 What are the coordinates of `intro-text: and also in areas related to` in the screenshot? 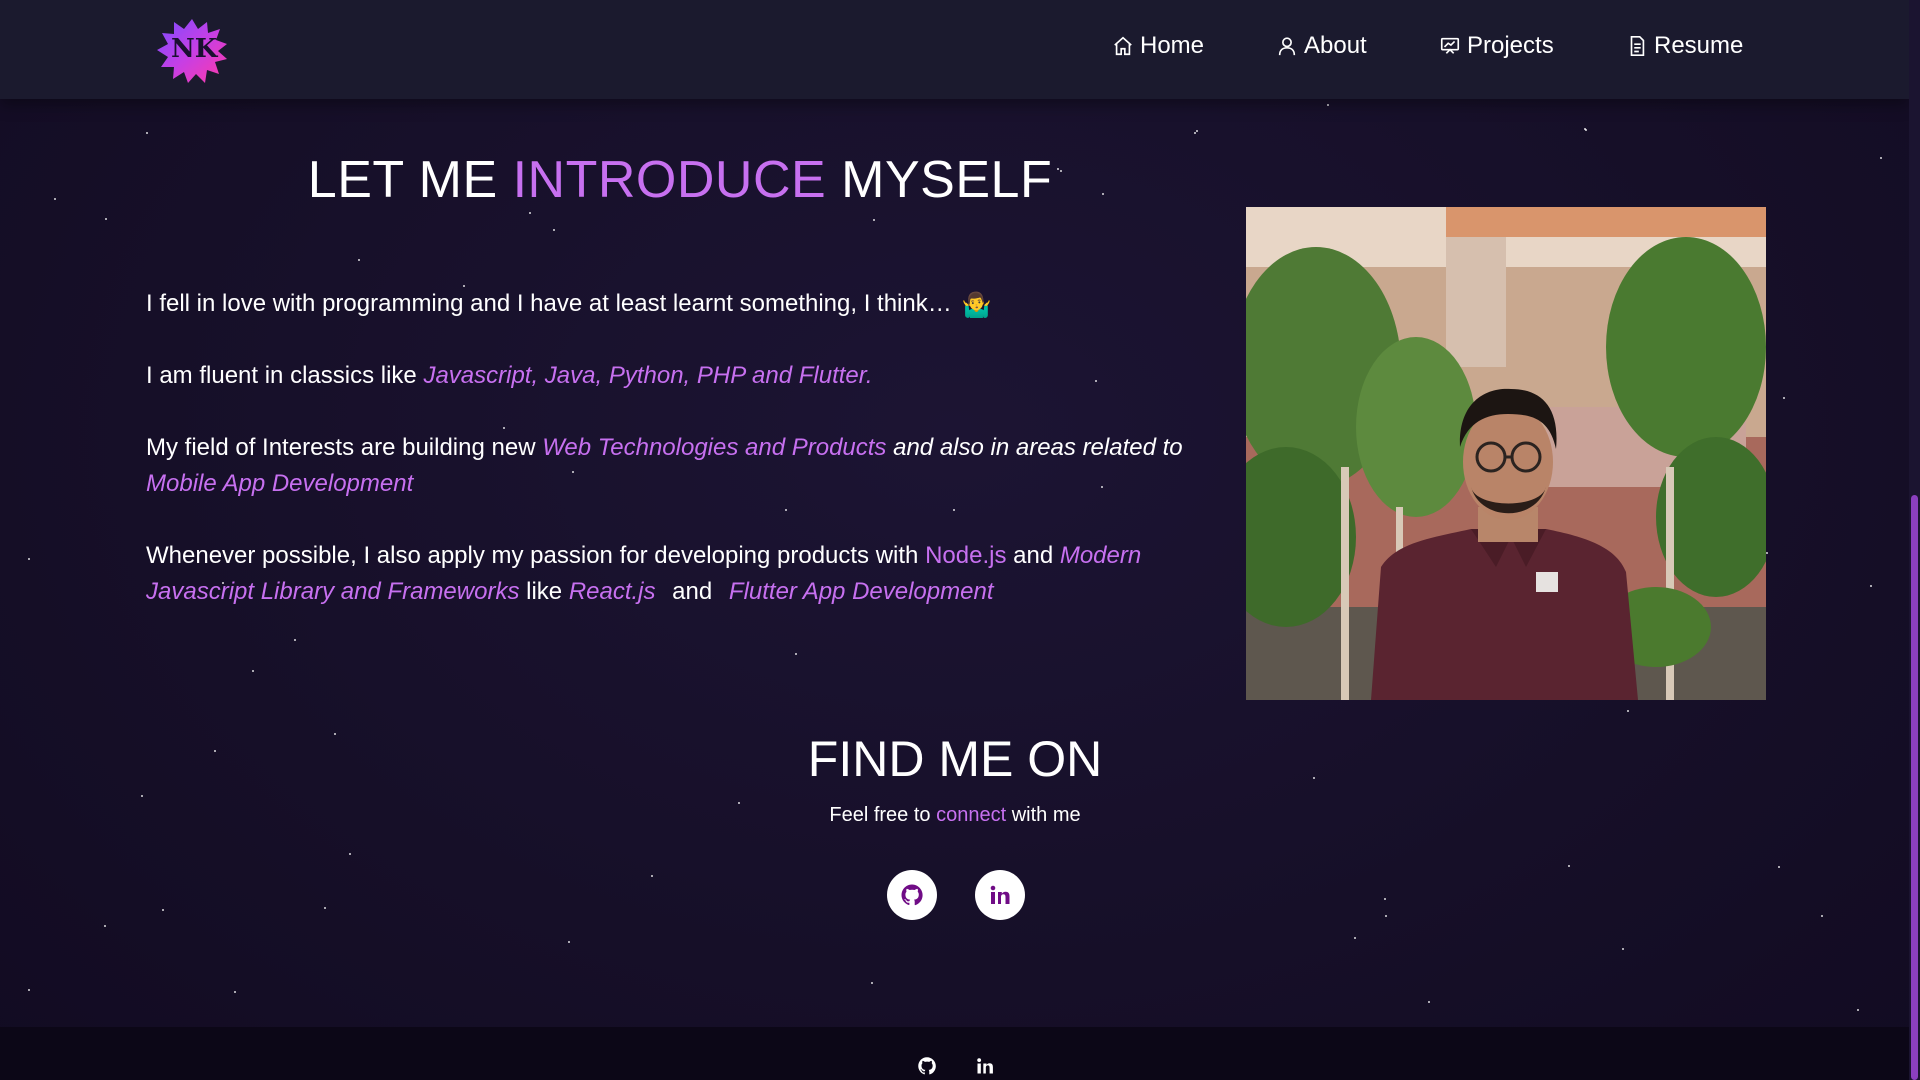 It's located at (1034, 447).